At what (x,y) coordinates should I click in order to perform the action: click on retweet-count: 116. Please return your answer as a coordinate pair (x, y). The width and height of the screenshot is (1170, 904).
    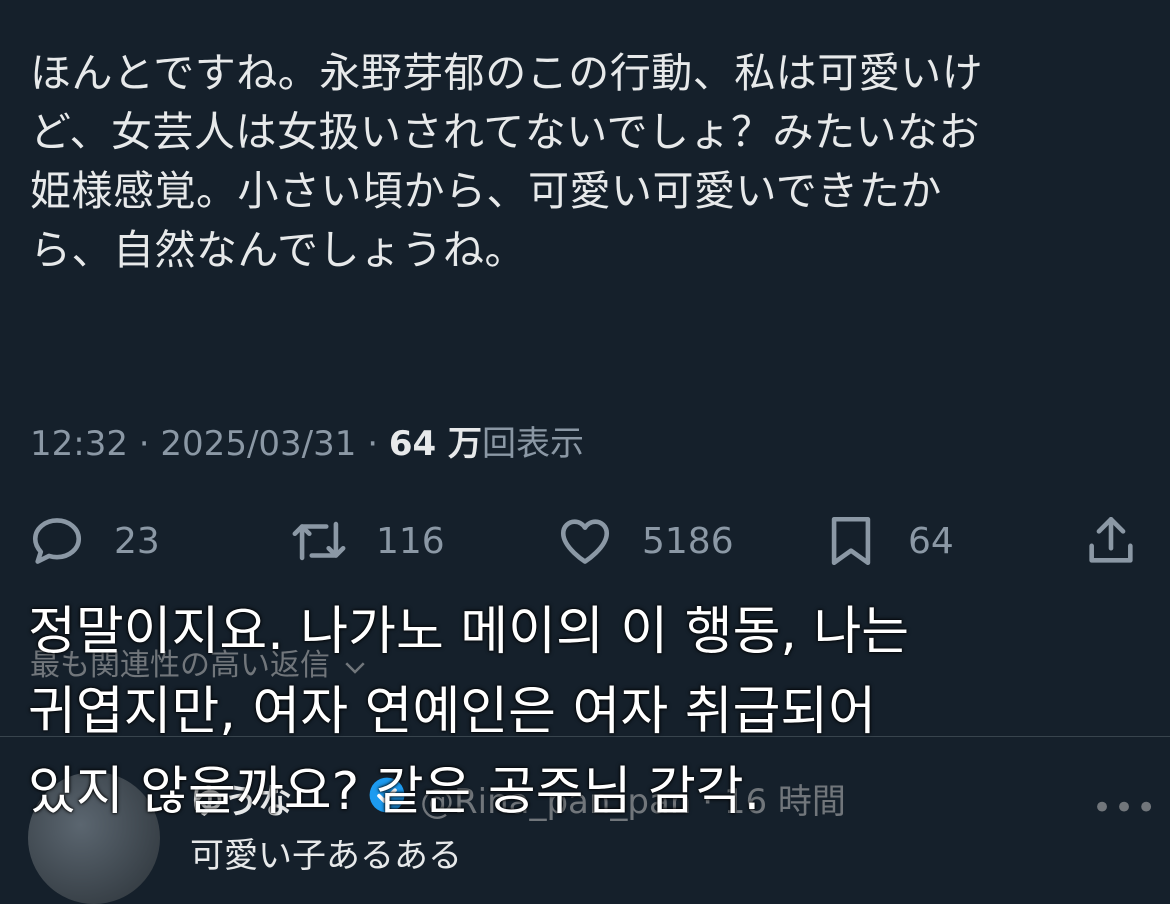
    Looking at the image, I should click on (410, 541).